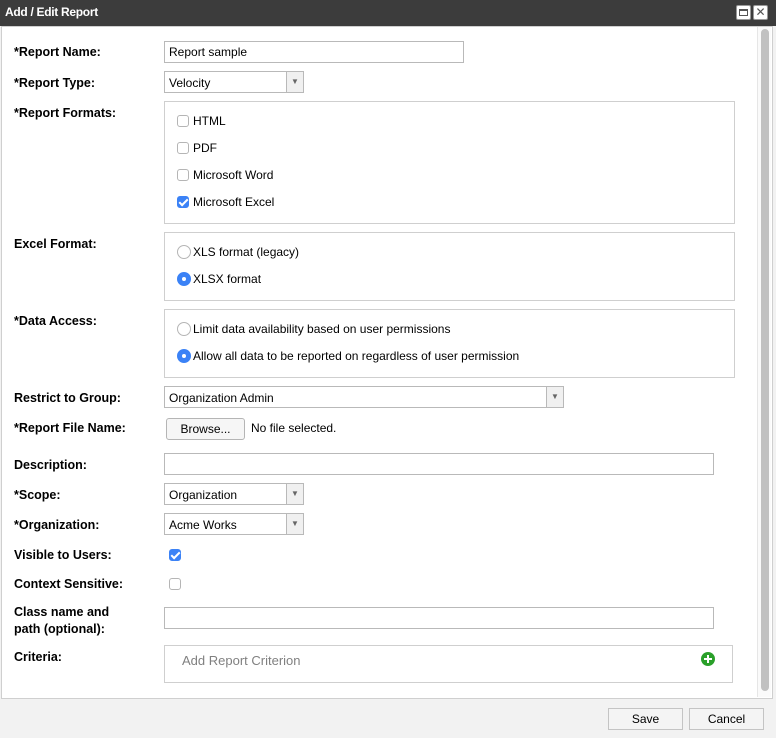 The image size is (776, 738). I want to click on scope-label: *Scope:, so click(37, 495).